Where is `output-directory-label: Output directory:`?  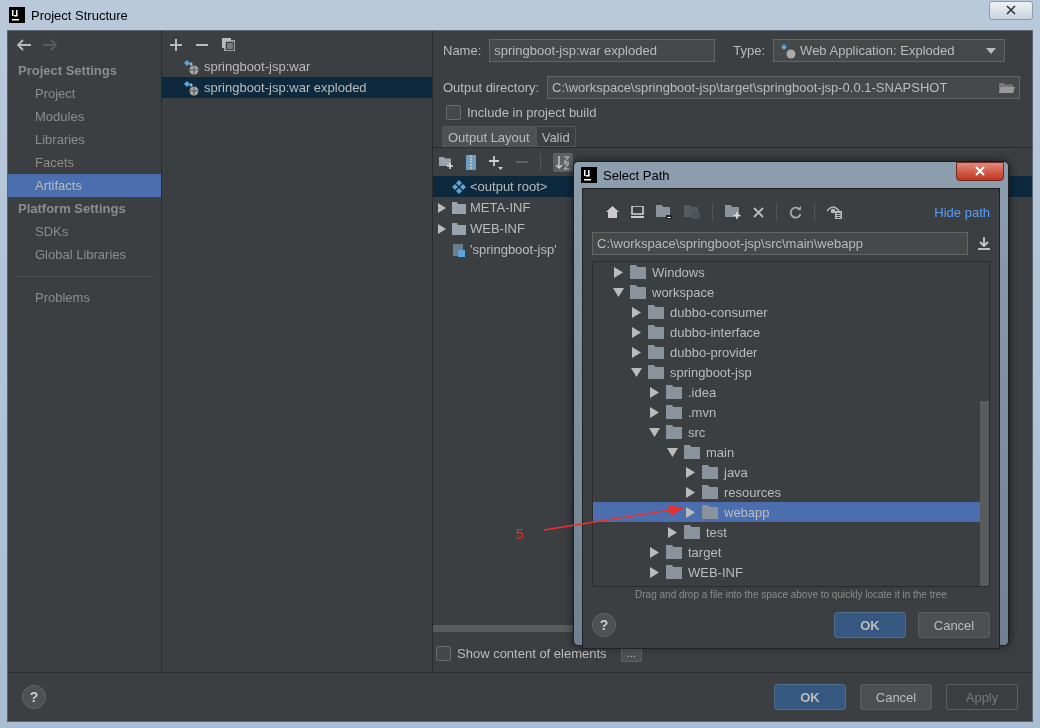 output-directory-label: Output directory: is located at coordinates (491, 87).